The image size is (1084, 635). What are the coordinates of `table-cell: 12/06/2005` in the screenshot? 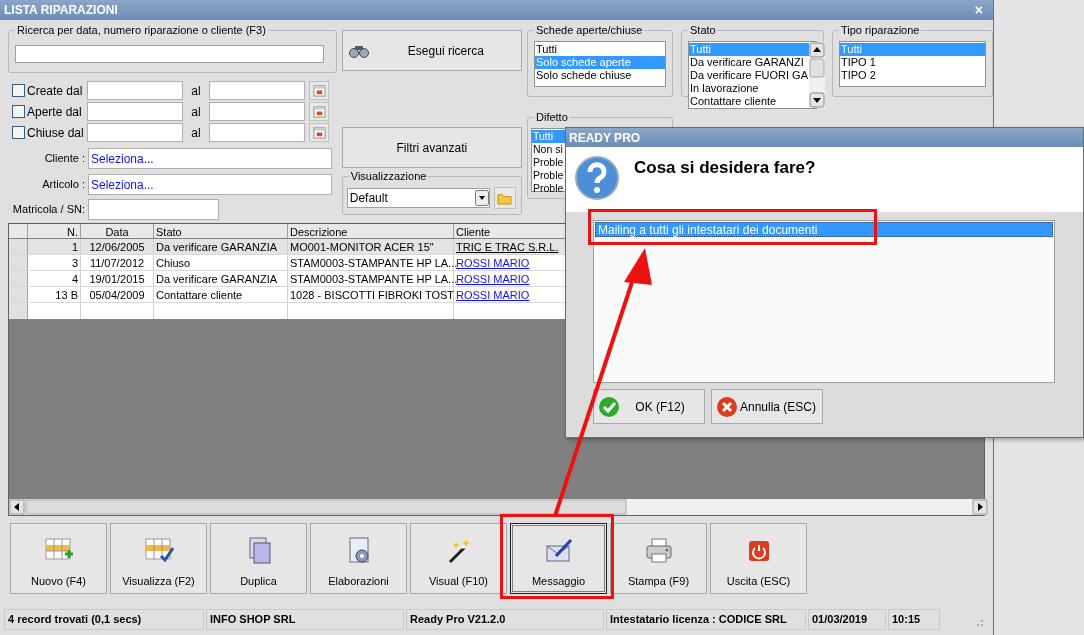 It's located at (117, 247).